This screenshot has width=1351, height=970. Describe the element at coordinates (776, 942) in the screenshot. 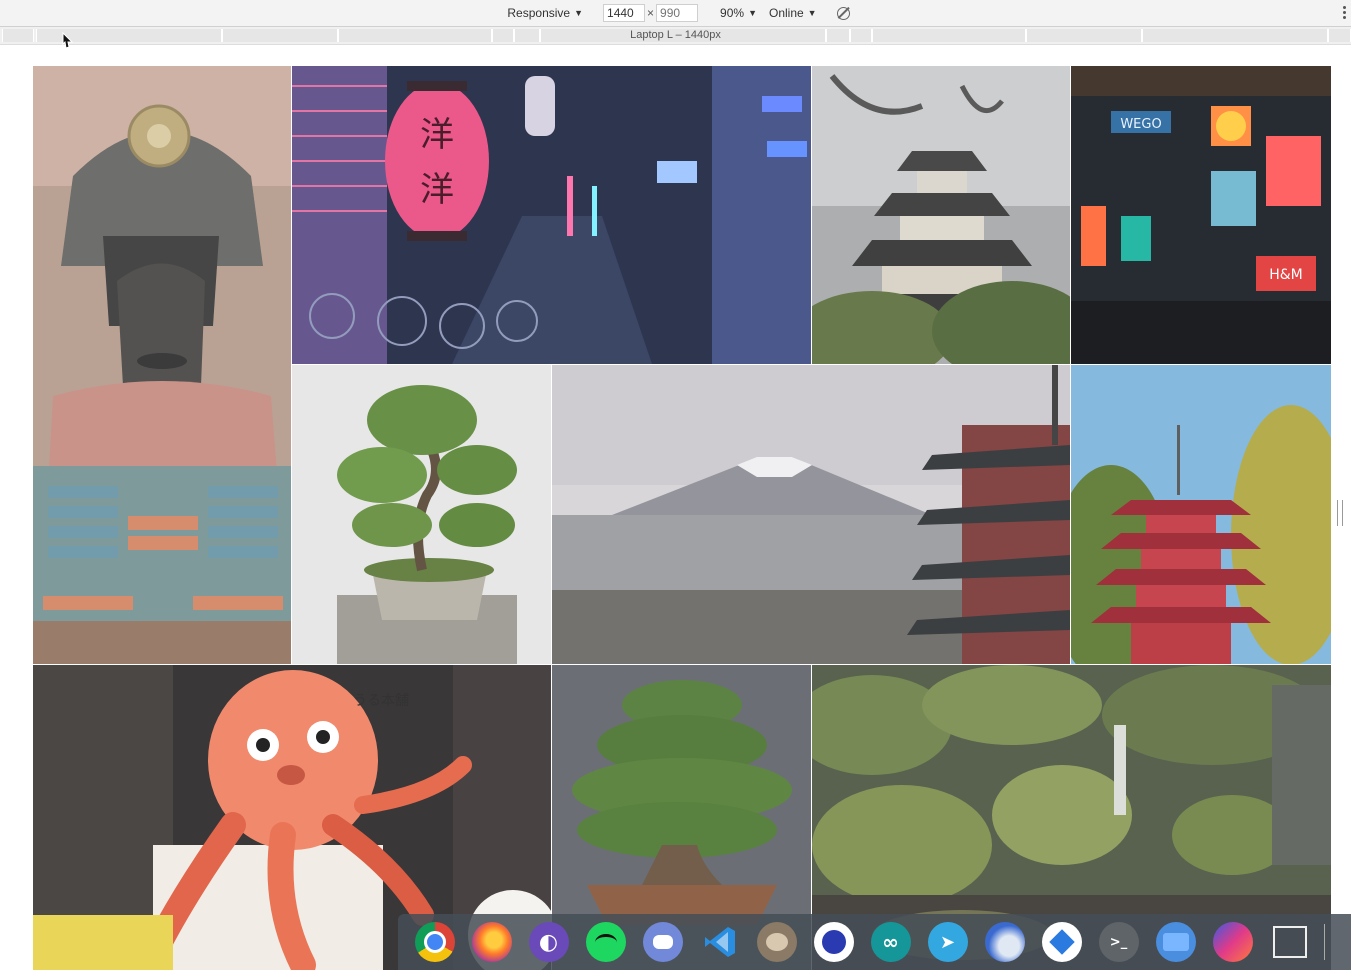

I see `gimp-icon` at that location.